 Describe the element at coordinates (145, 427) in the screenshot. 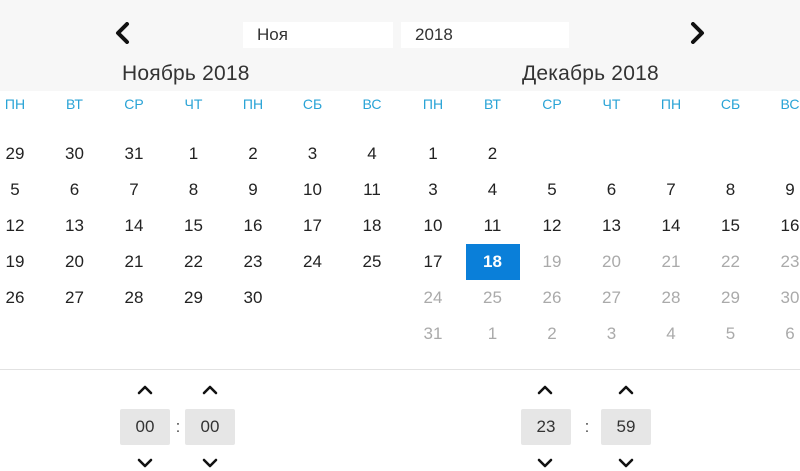

I see `start-hours-field: 00` at that location.